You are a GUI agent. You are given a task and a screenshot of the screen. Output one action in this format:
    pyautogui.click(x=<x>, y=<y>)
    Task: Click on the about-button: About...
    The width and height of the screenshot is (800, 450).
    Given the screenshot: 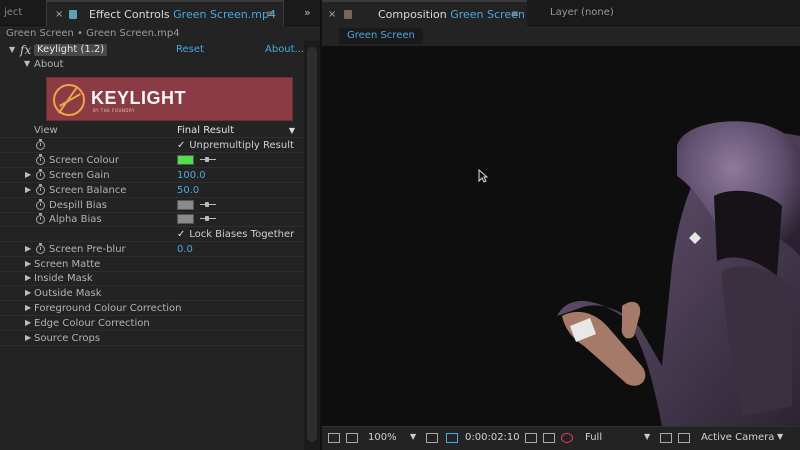 What is the action you would take?
    pyautogui.click(x=284, y=50)
    